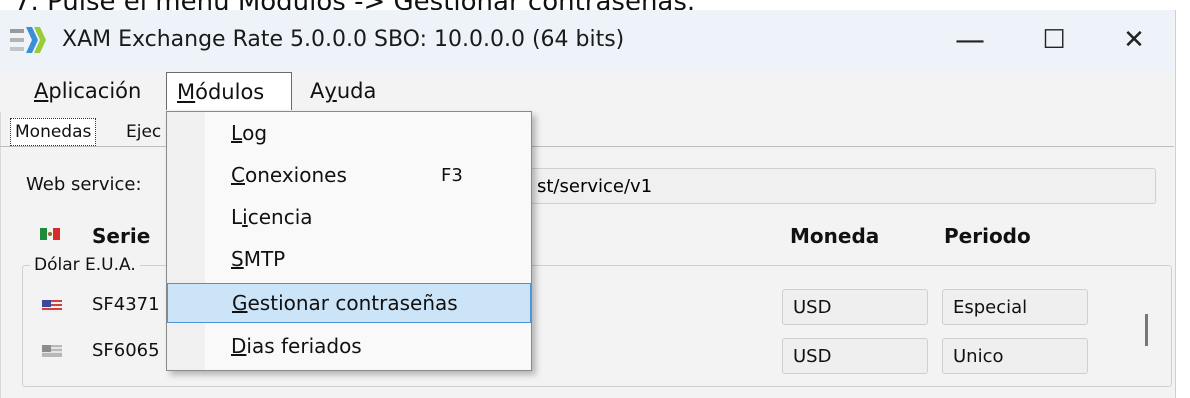 The image size is (1190, 398). What do you see at coordinates (238, 175) in the screenshot?
I see `item-mnemonic: C` at bounding box center [238, 175].